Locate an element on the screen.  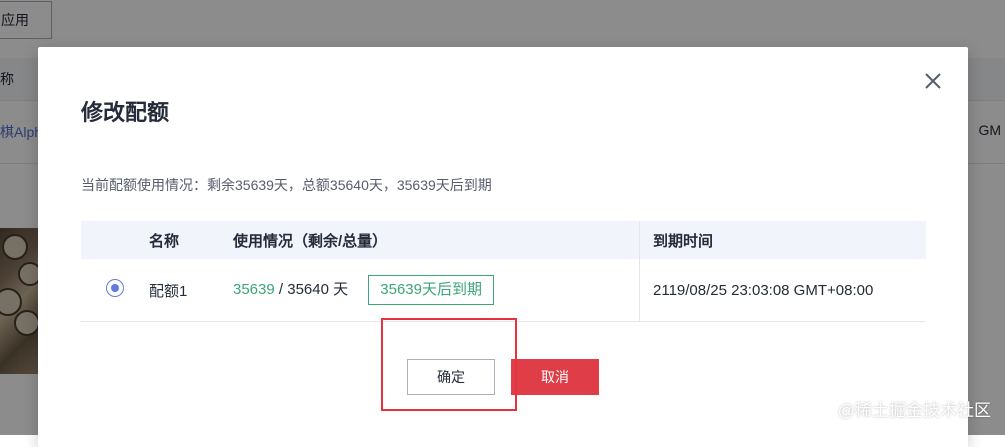
watermark: @稀土掘金技术社区 is located at coordinates (914, 410).